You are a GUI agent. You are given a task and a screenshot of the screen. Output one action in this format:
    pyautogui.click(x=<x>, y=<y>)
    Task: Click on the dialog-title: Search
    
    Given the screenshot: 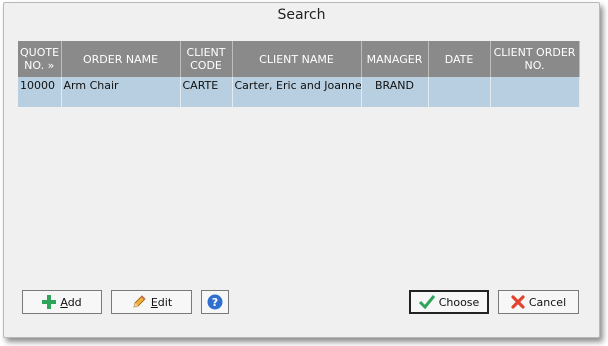 What is the action you would take?
    pyautogui.click(x=301, y=15)
    